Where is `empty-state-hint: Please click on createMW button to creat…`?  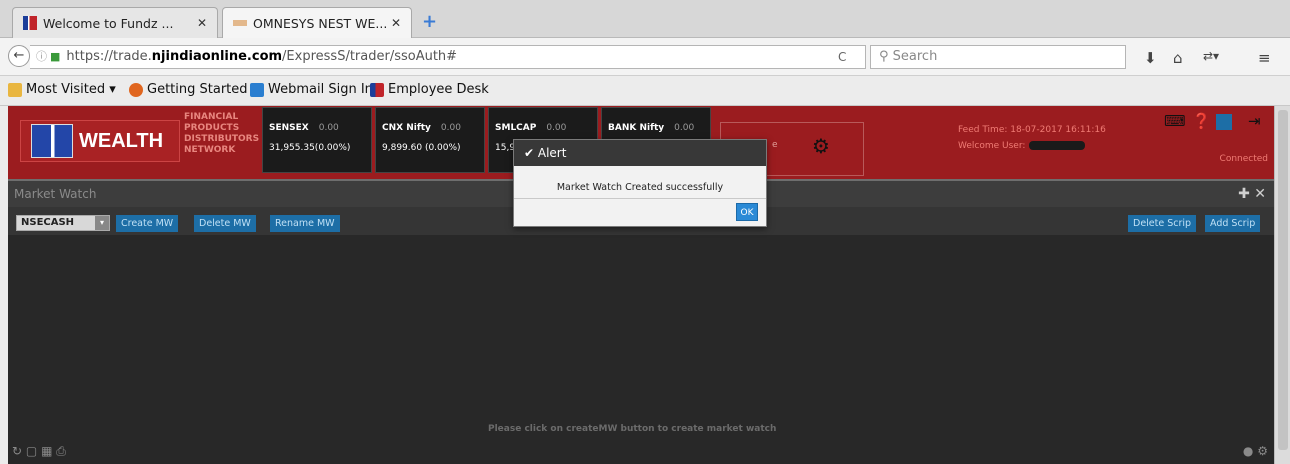
empty-state-hint: Please click on createMW button to creat… is located at coordinates (632, 429).